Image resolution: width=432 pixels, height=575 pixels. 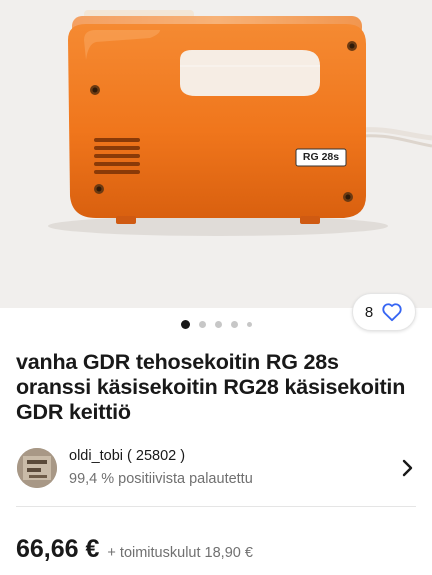 I want to click on seller-name: oldi_tobi ( 25802 ), so click(x=127, y=456).